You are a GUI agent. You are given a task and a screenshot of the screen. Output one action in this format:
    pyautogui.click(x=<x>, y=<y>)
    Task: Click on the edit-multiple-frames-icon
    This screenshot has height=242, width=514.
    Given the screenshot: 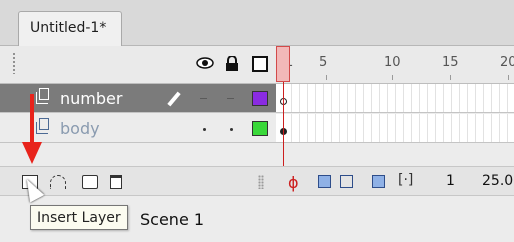 What is the action you would take?
    pyautogui.click(x=378, y=181)
    